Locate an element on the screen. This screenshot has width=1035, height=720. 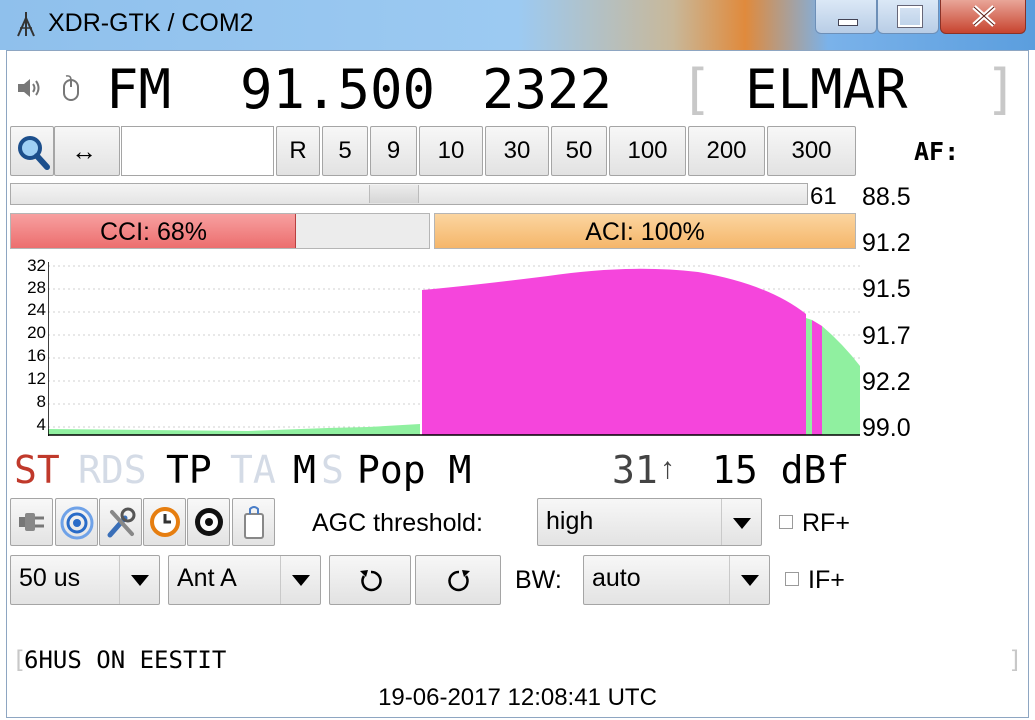
agc-threshold-label: AGC threshold: is located at coordinates (397, 523).